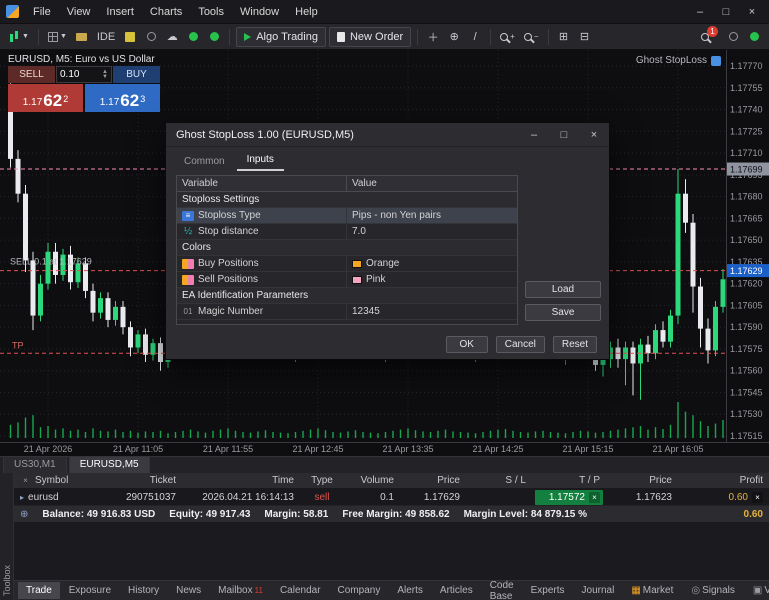  Describe the element at coordinates (432, 263) in the screenshot. I see `param-value-buy-color: Orange` at that location.